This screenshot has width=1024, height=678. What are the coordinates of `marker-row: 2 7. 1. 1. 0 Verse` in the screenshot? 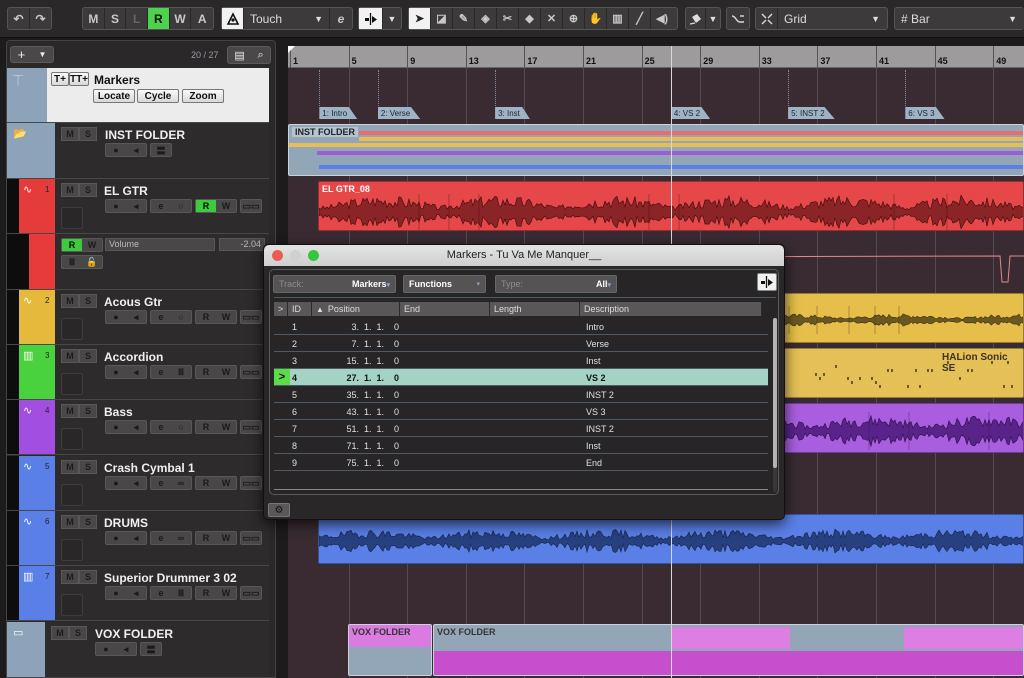 It's located at (521, 343).